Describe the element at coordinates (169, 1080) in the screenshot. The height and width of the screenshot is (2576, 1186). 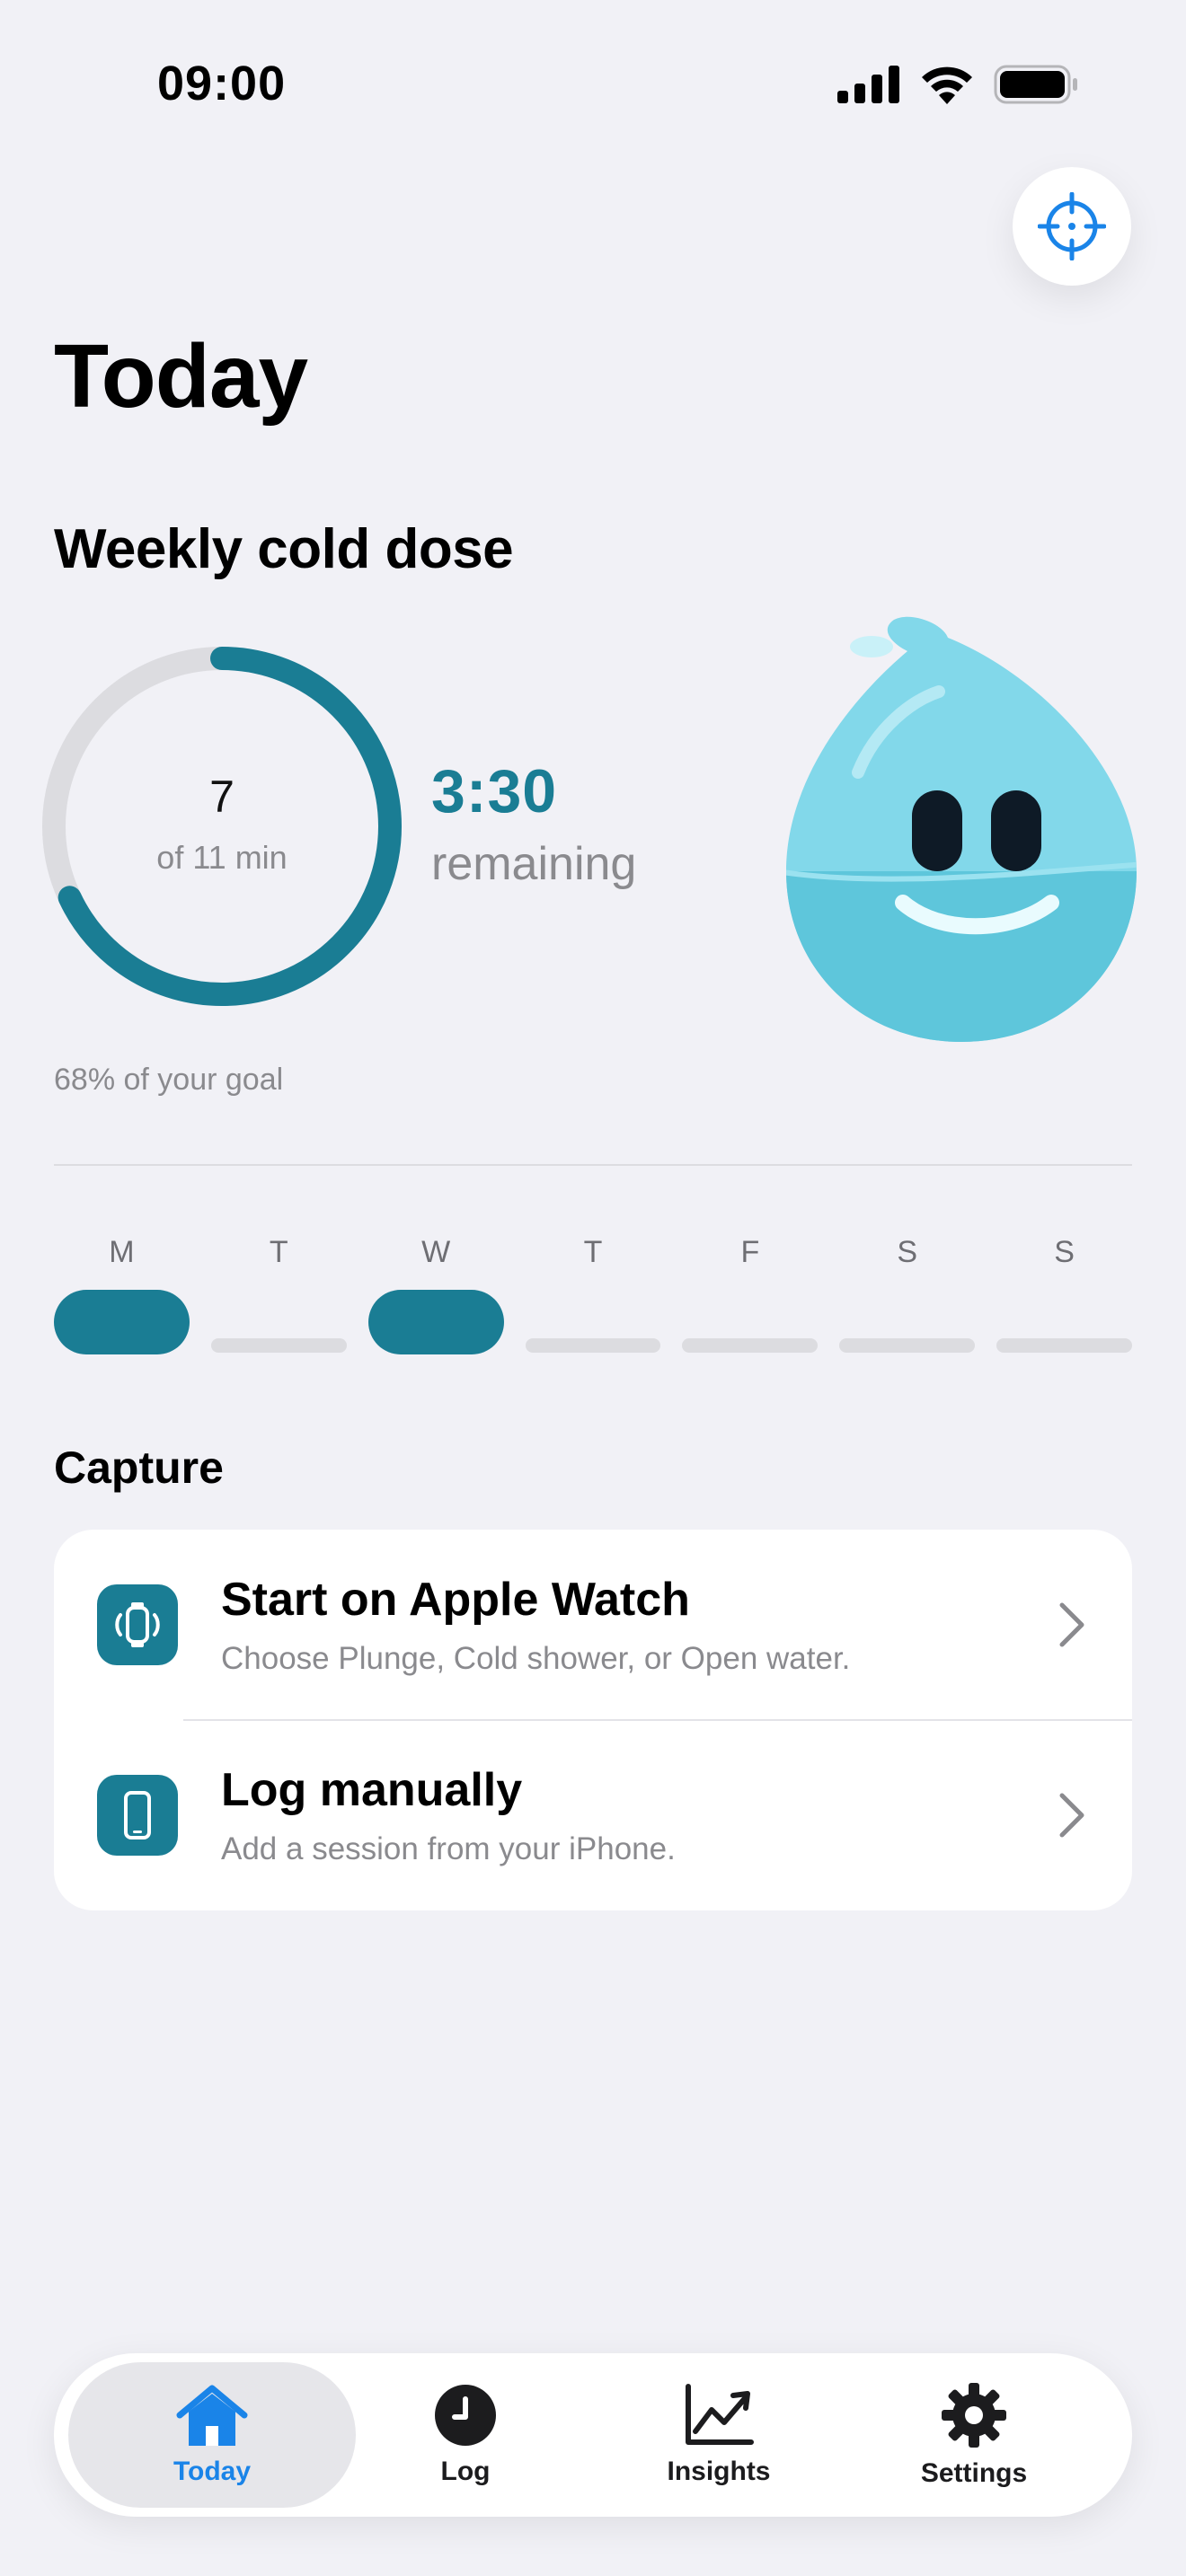
I see `goal-percentage: 68% of your goal` at that location.